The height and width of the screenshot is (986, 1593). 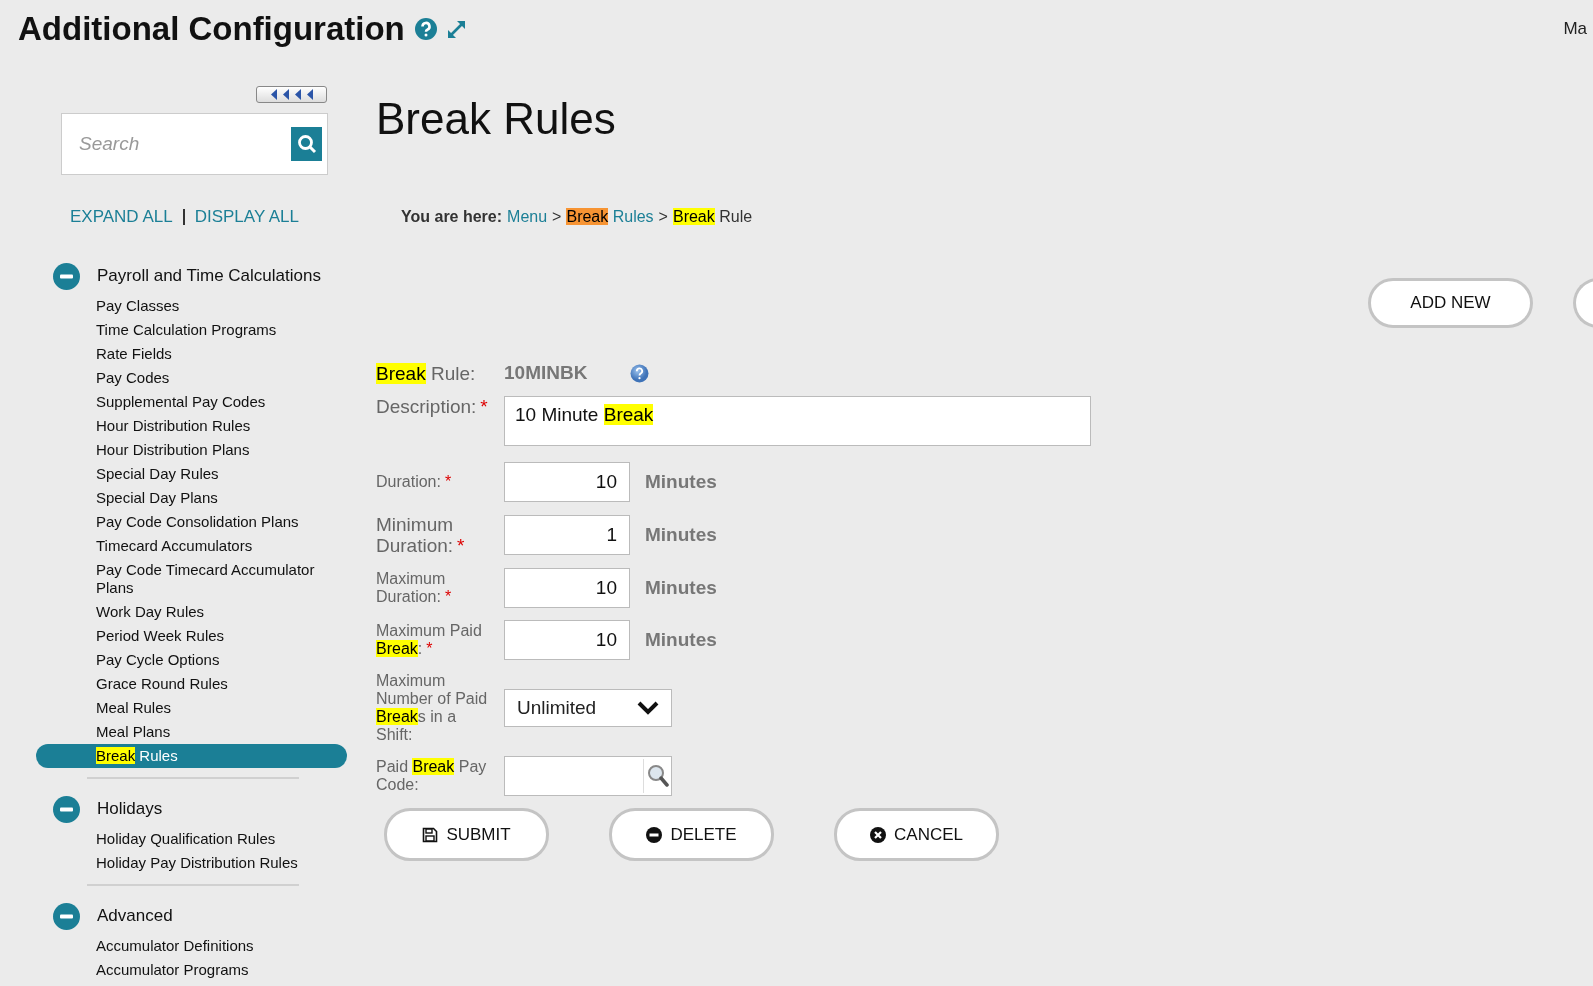 What do you see at coordinates (211, 29) in the screenshot?
I see `page-title: Additional Configuration` at bounding box center [211, 29].